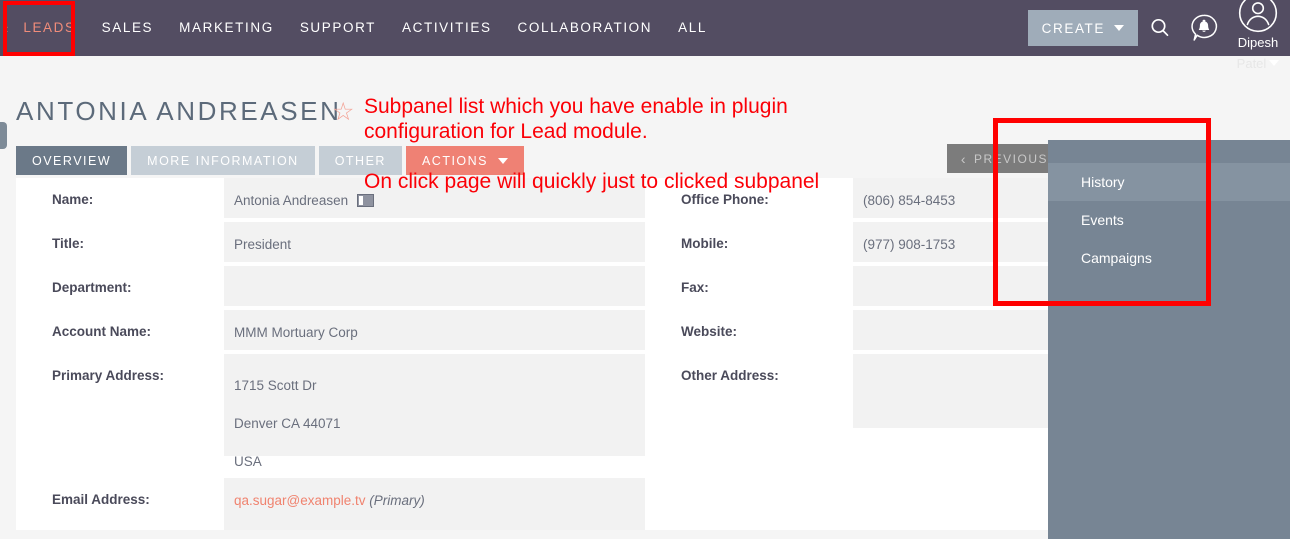 Image resolution: width=1290 pixels, height=539 pixels. Describe the element at coordinates (49, 28) in the screenshot. I see `nav-item-leads: LEADS` at that location.